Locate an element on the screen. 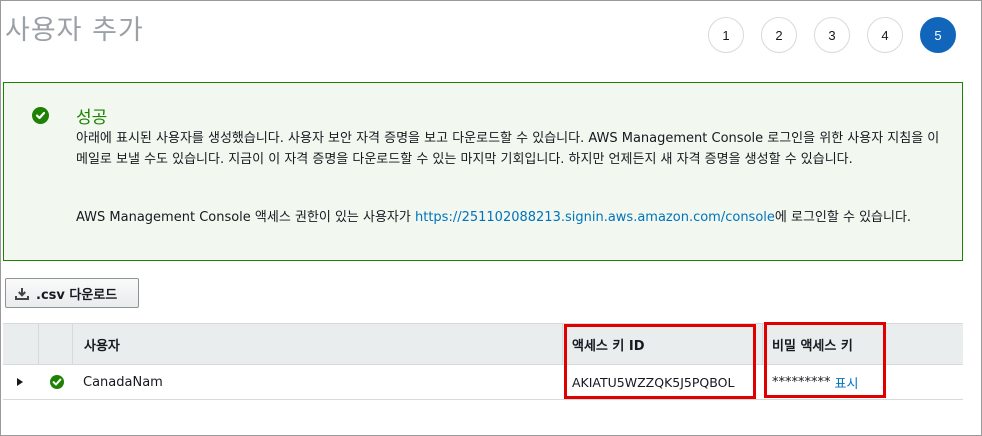 Image resolution: width=982 pixels, height=436 pixels. page-title: 사용자 추가 is located at coordinates (74, 30).